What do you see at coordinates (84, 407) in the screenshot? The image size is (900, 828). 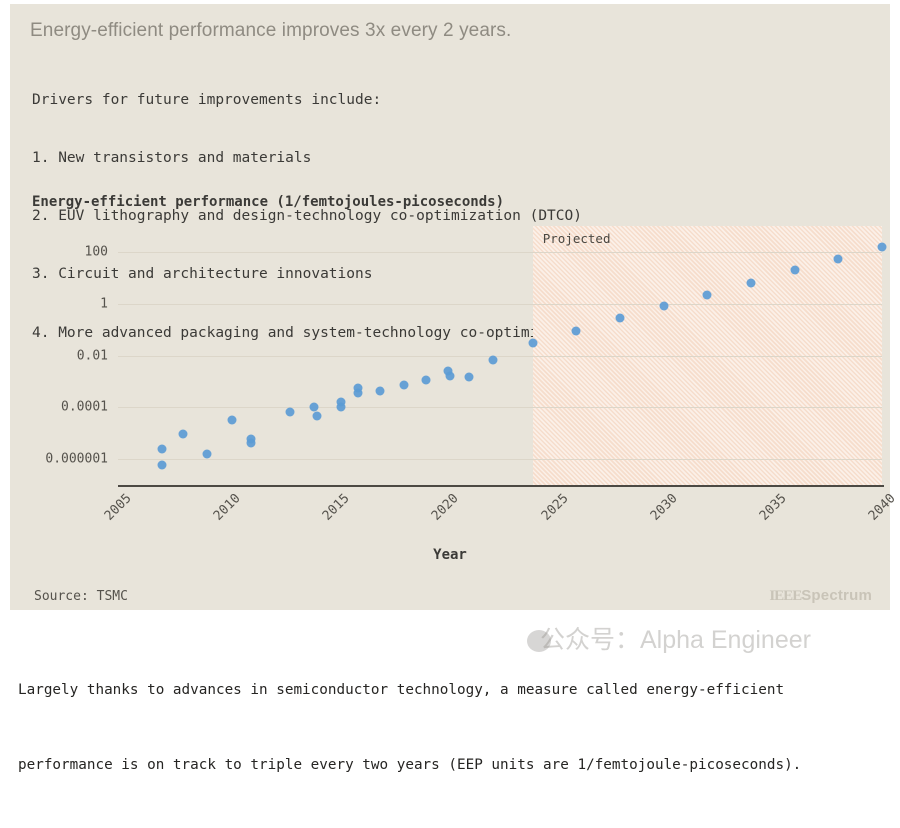 I see `y-axis-tick-label: 0.0001` at bounding box center [84, 407].